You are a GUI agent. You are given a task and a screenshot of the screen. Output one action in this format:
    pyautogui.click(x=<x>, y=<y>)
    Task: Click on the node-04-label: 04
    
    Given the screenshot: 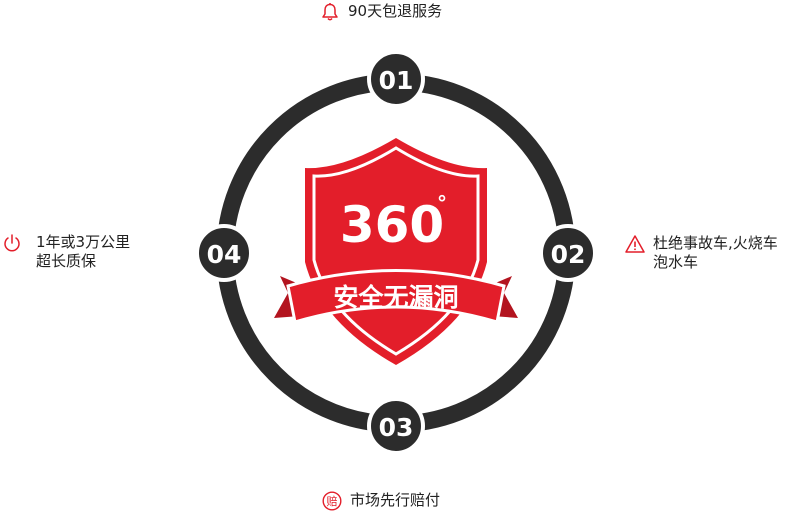 What is the action you would take?
    pyautogui.click(x=224, y=254)
    